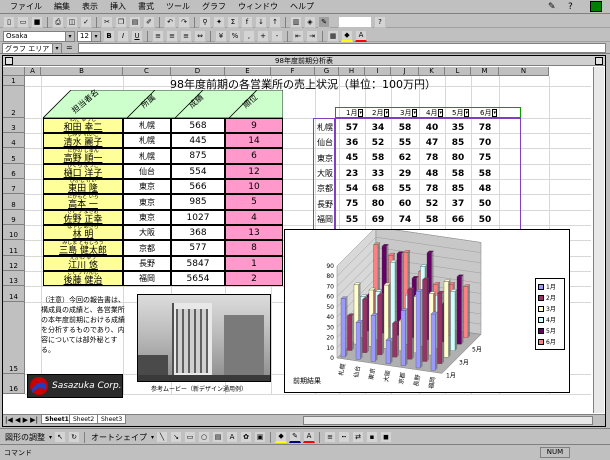  I want to click on zoom-box, so click(355, 22).